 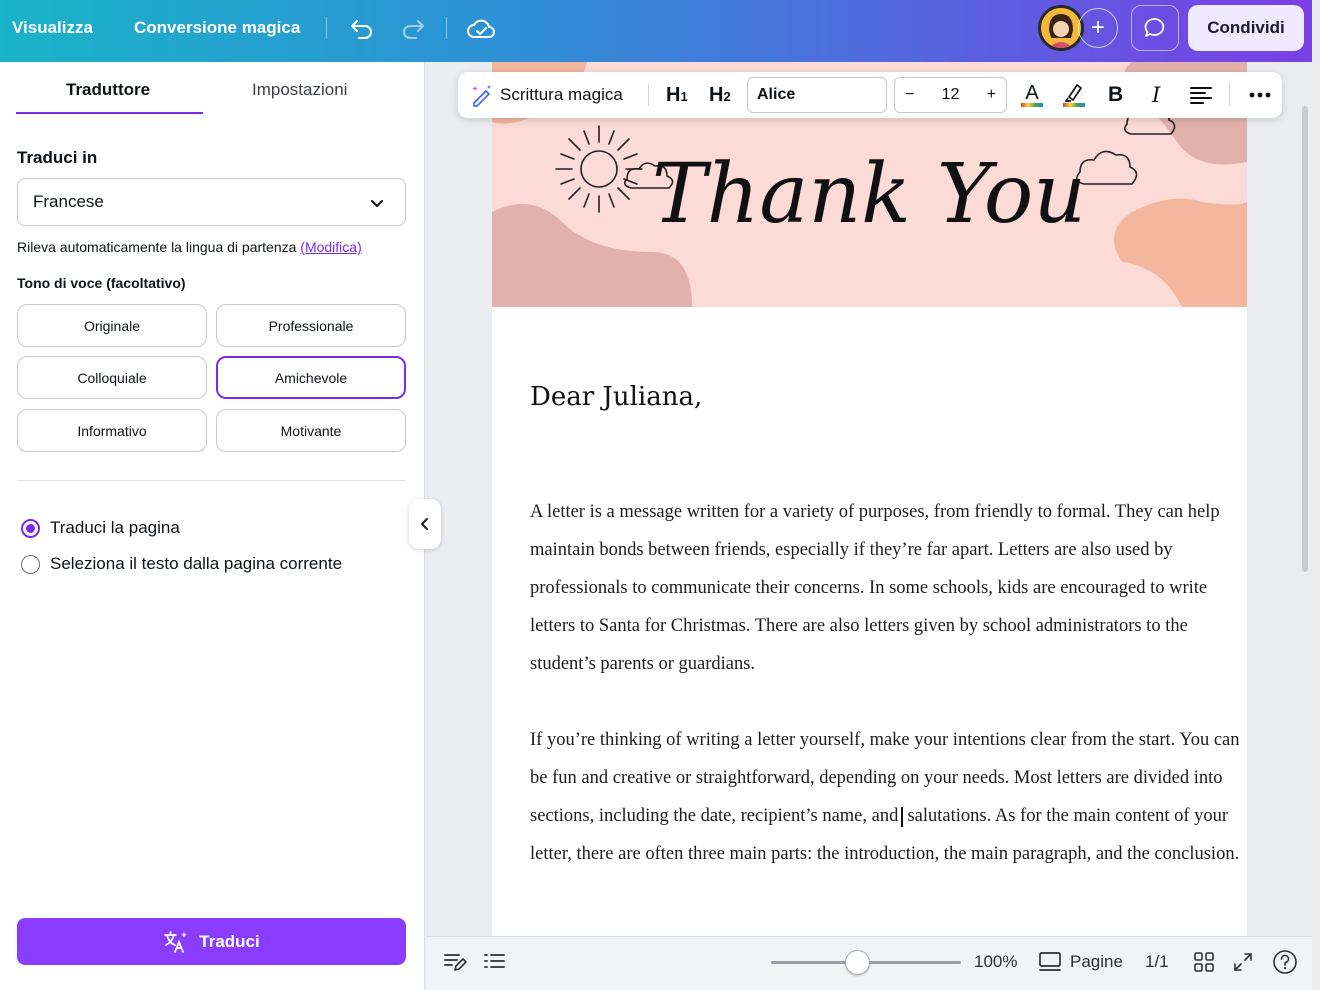 I want to click on grid-view-button, so click(x=1204, y=962).